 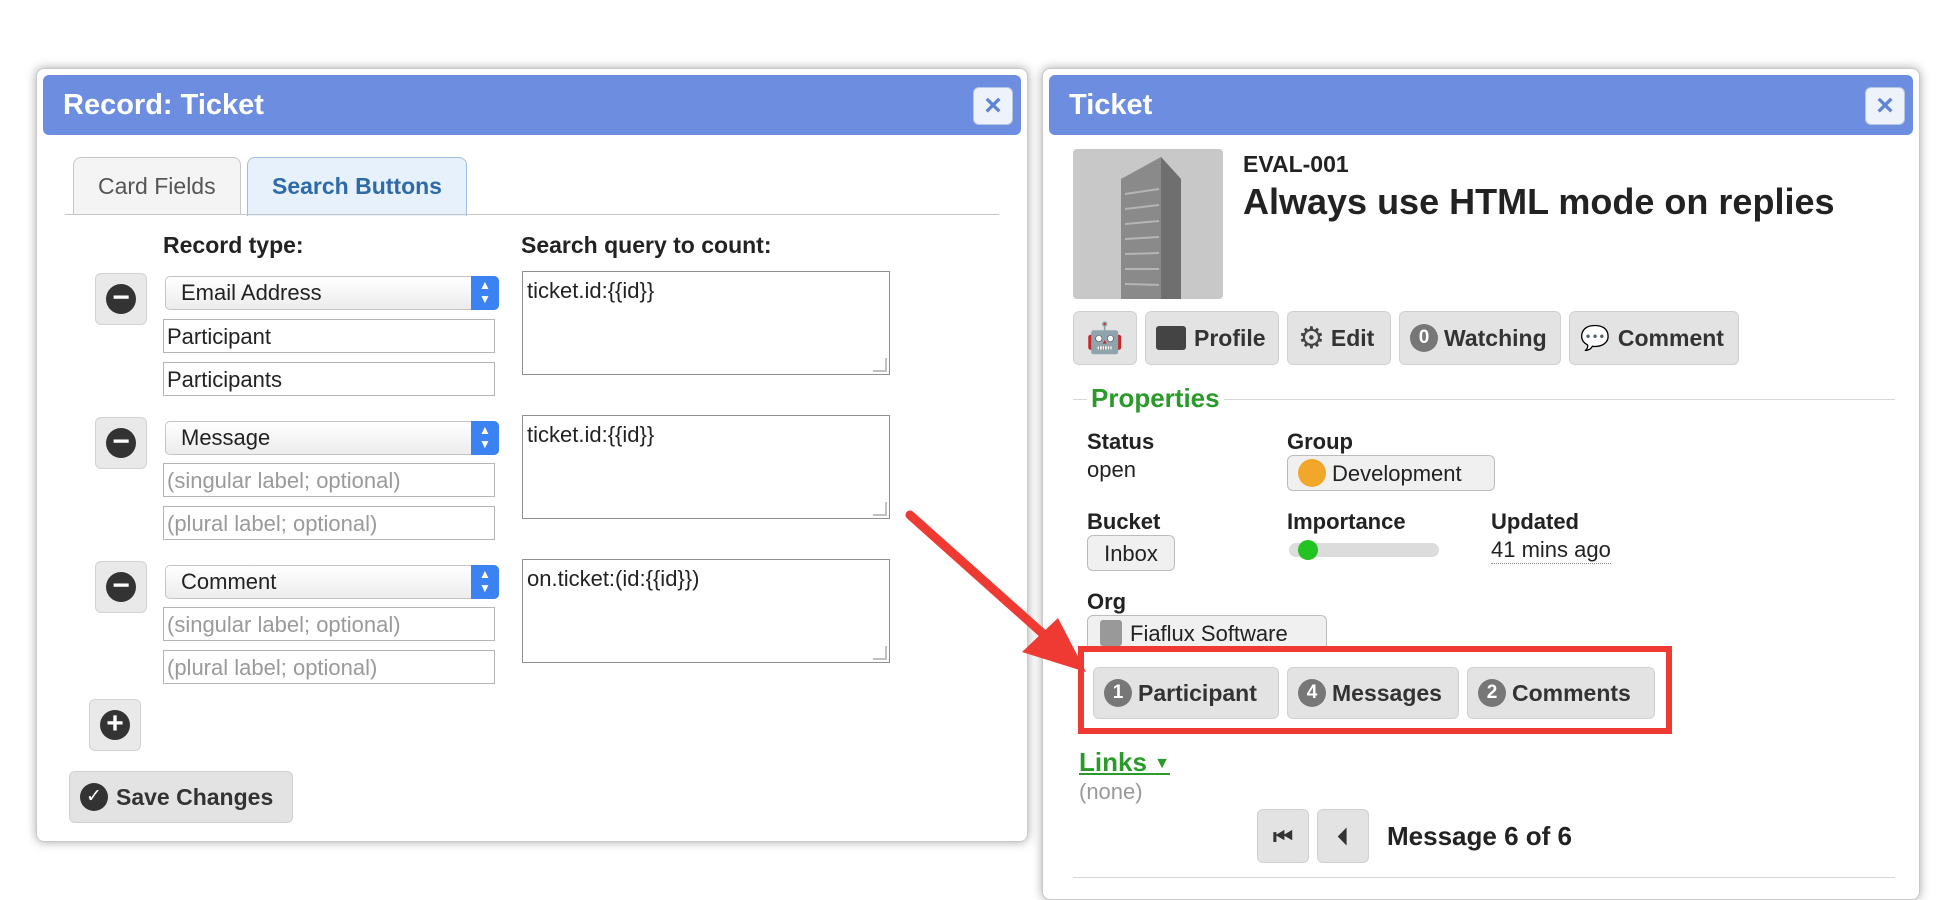 What do you see at coordinates (1375, 690) in the screenshot?
I see `highlight-frame` at bounding box center [1375, 690].